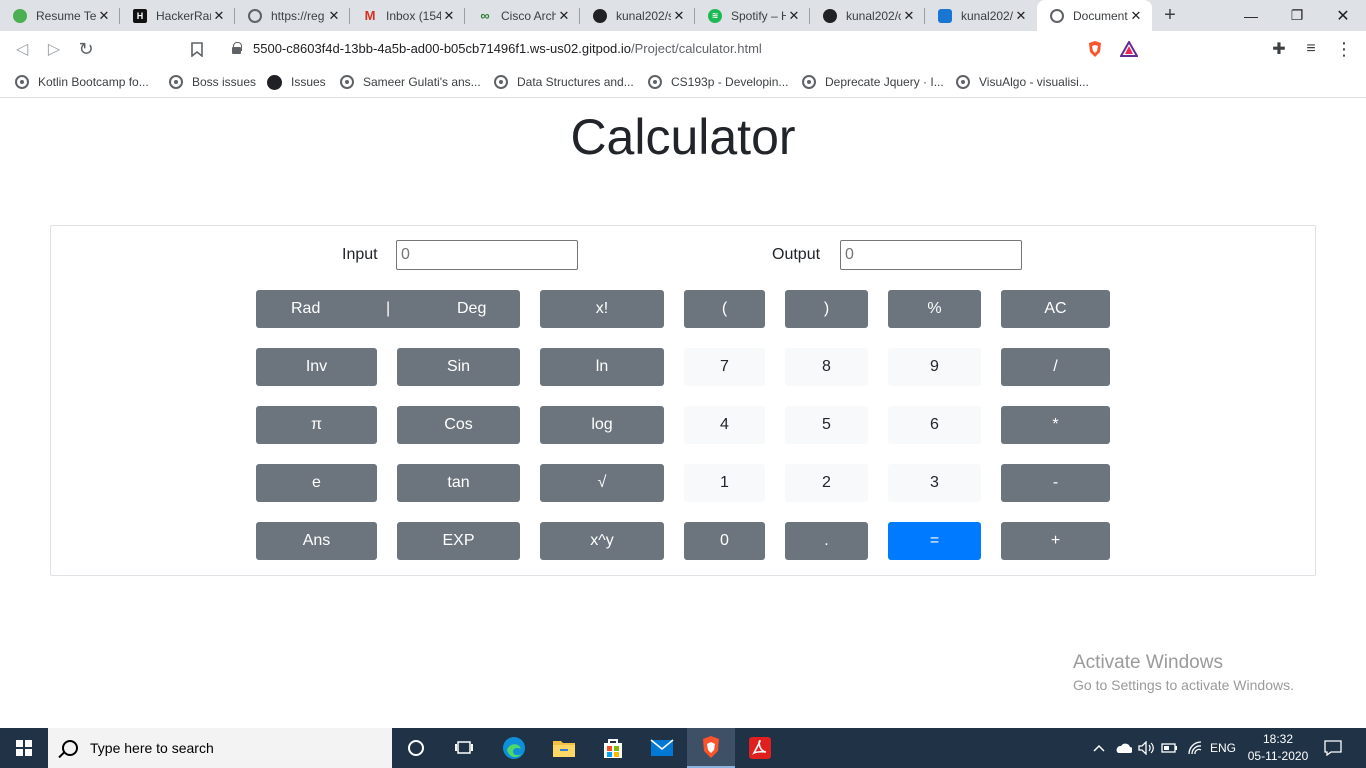 The width and height of the screenshot is (1366, 768). I want to click on restore-icon: ❐, so click(1297, 15).